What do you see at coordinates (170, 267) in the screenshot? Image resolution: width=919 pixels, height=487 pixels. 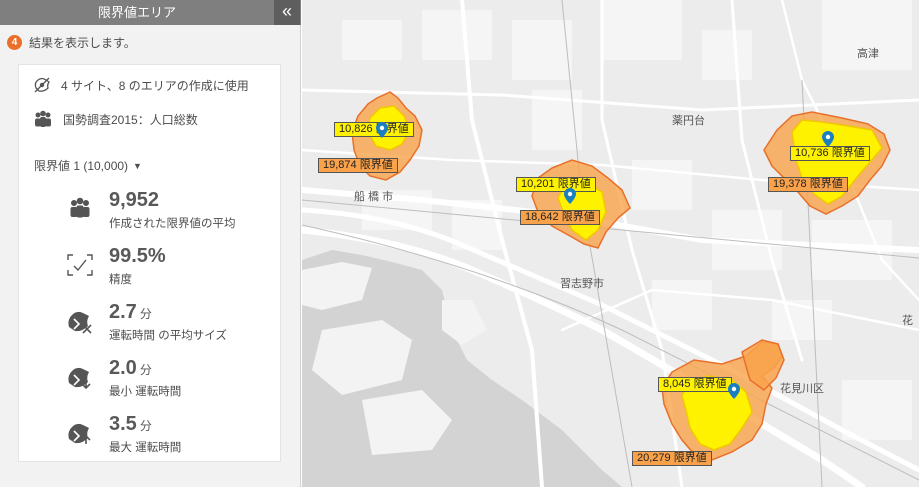 I see `stat-accuracy: 99.5% 精度` at bounding box center [170, 267].